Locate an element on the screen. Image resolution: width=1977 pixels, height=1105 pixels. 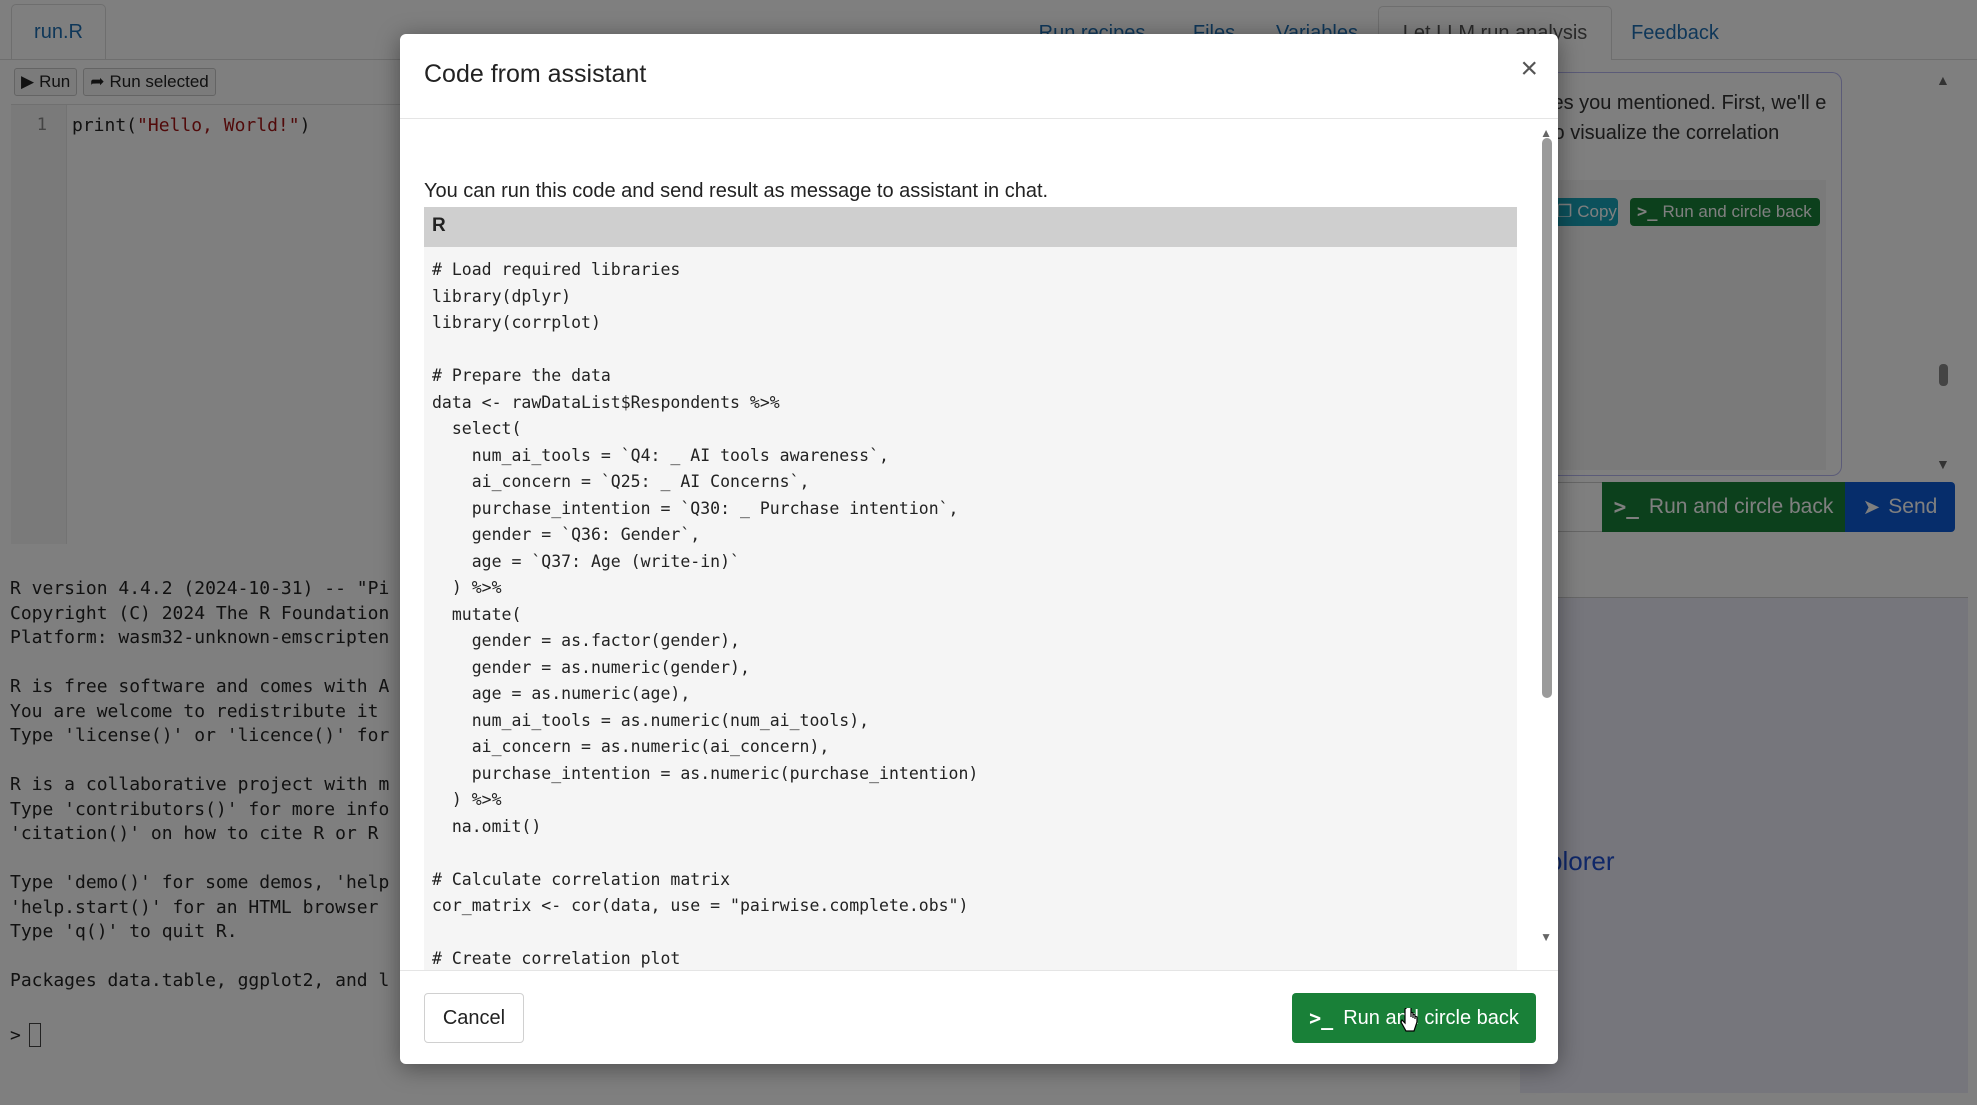
code-line: ai_concern = as.numeric(ai_concern), is located at coordinates (631, 746).